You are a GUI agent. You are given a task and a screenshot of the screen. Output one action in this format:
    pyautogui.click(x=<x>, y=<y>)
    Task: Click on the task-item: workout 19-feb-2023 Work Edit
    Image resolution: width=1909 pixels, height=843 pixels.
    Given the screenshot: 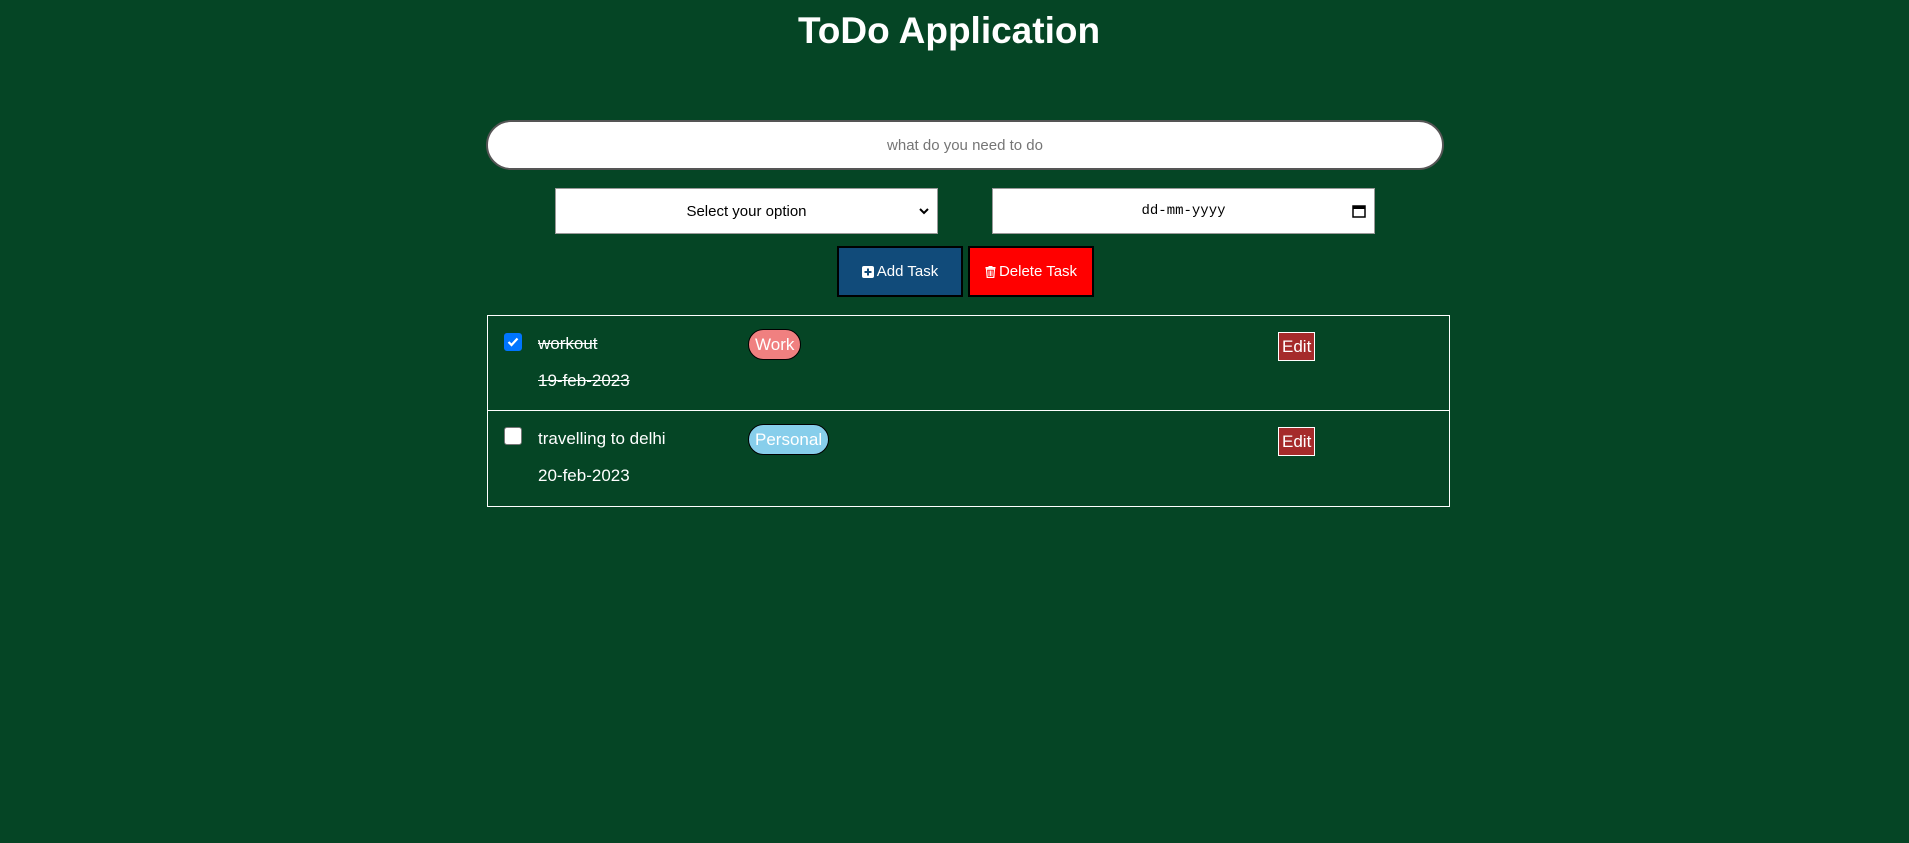 What is the action you would take?
    pyautogui.click(x=968, y=363)
    